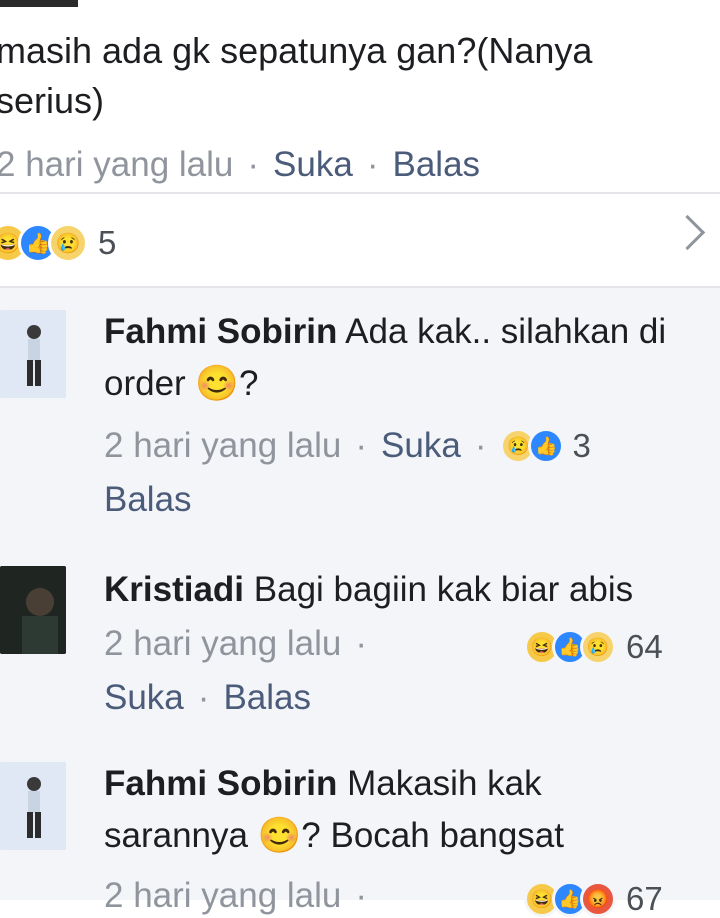 This screenshot has width=720, height=918. Describe the element at coordinates (39, 3) in the screenshot. I see `top-bar` at that location.